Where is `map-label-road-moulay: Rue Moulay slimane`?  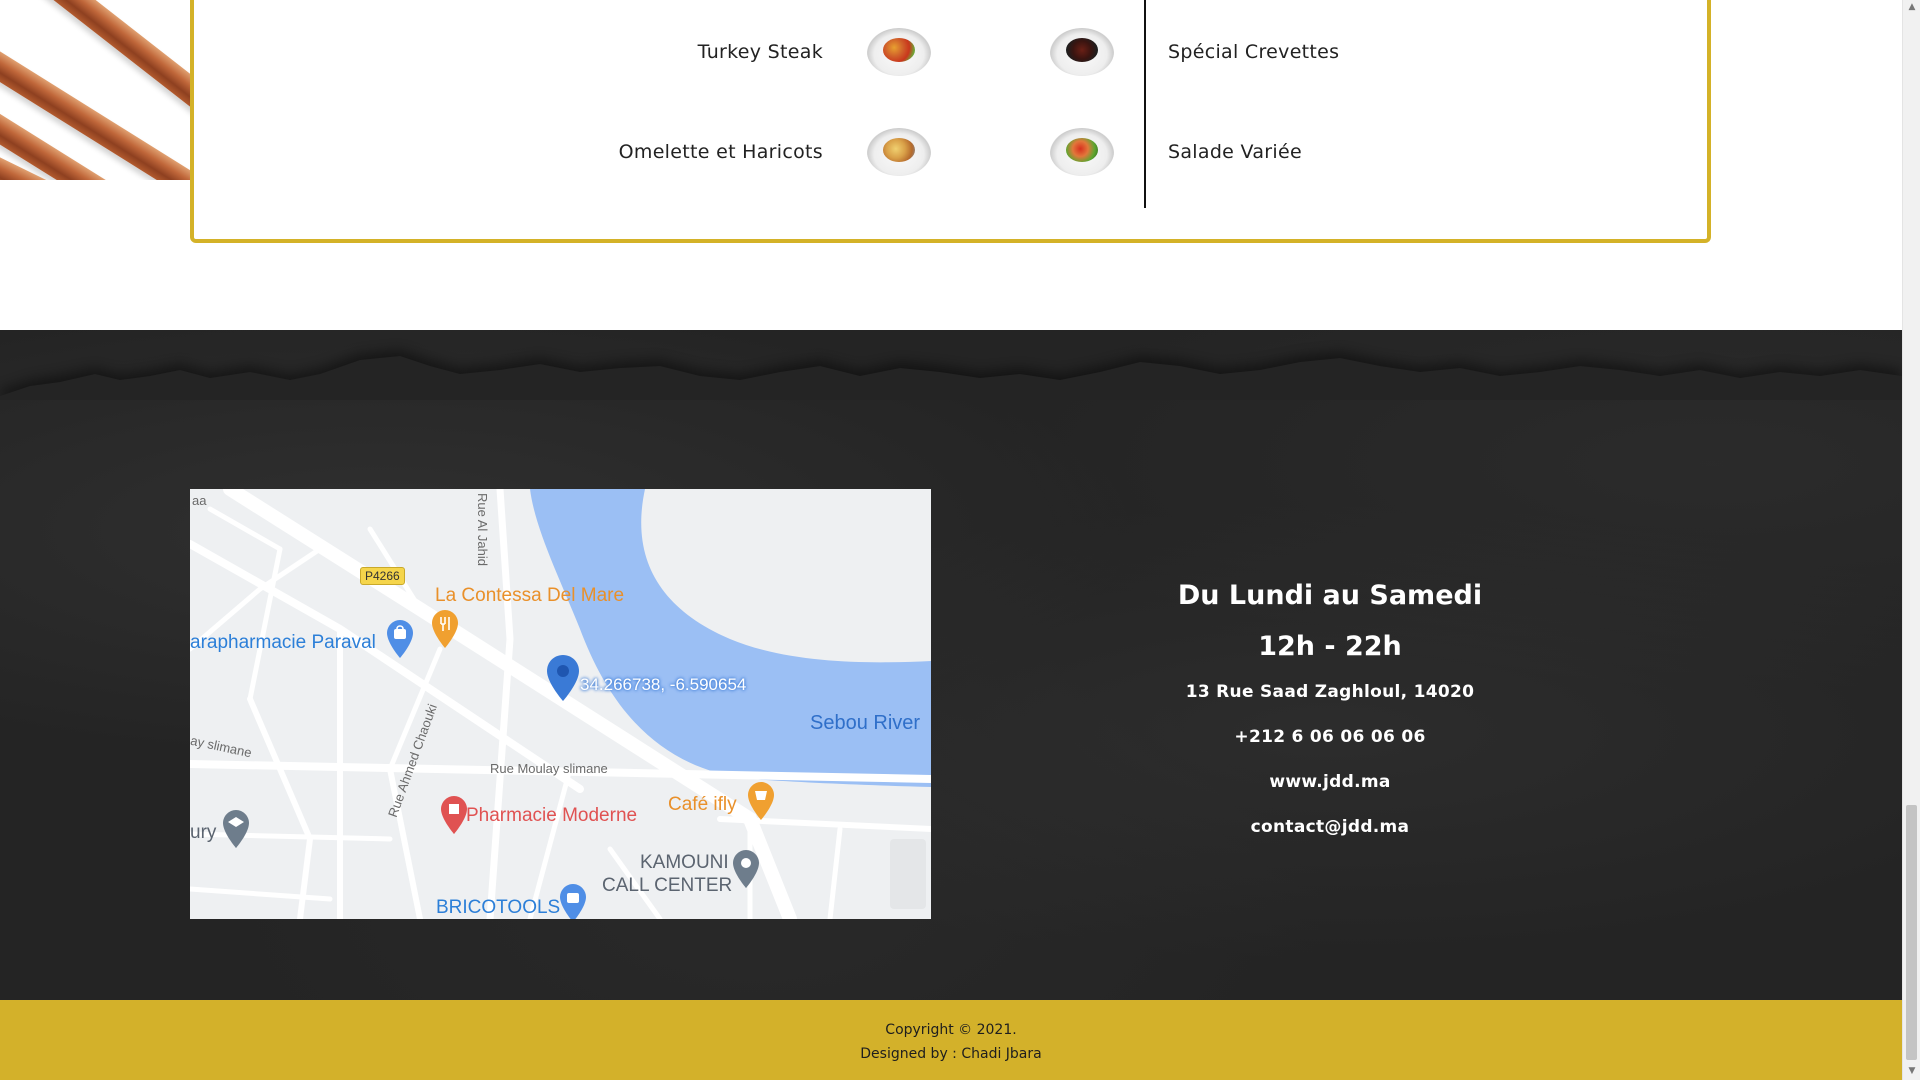
map-label-road-moulay: Rue Moulay slimane is located at coordinates (549, 768).